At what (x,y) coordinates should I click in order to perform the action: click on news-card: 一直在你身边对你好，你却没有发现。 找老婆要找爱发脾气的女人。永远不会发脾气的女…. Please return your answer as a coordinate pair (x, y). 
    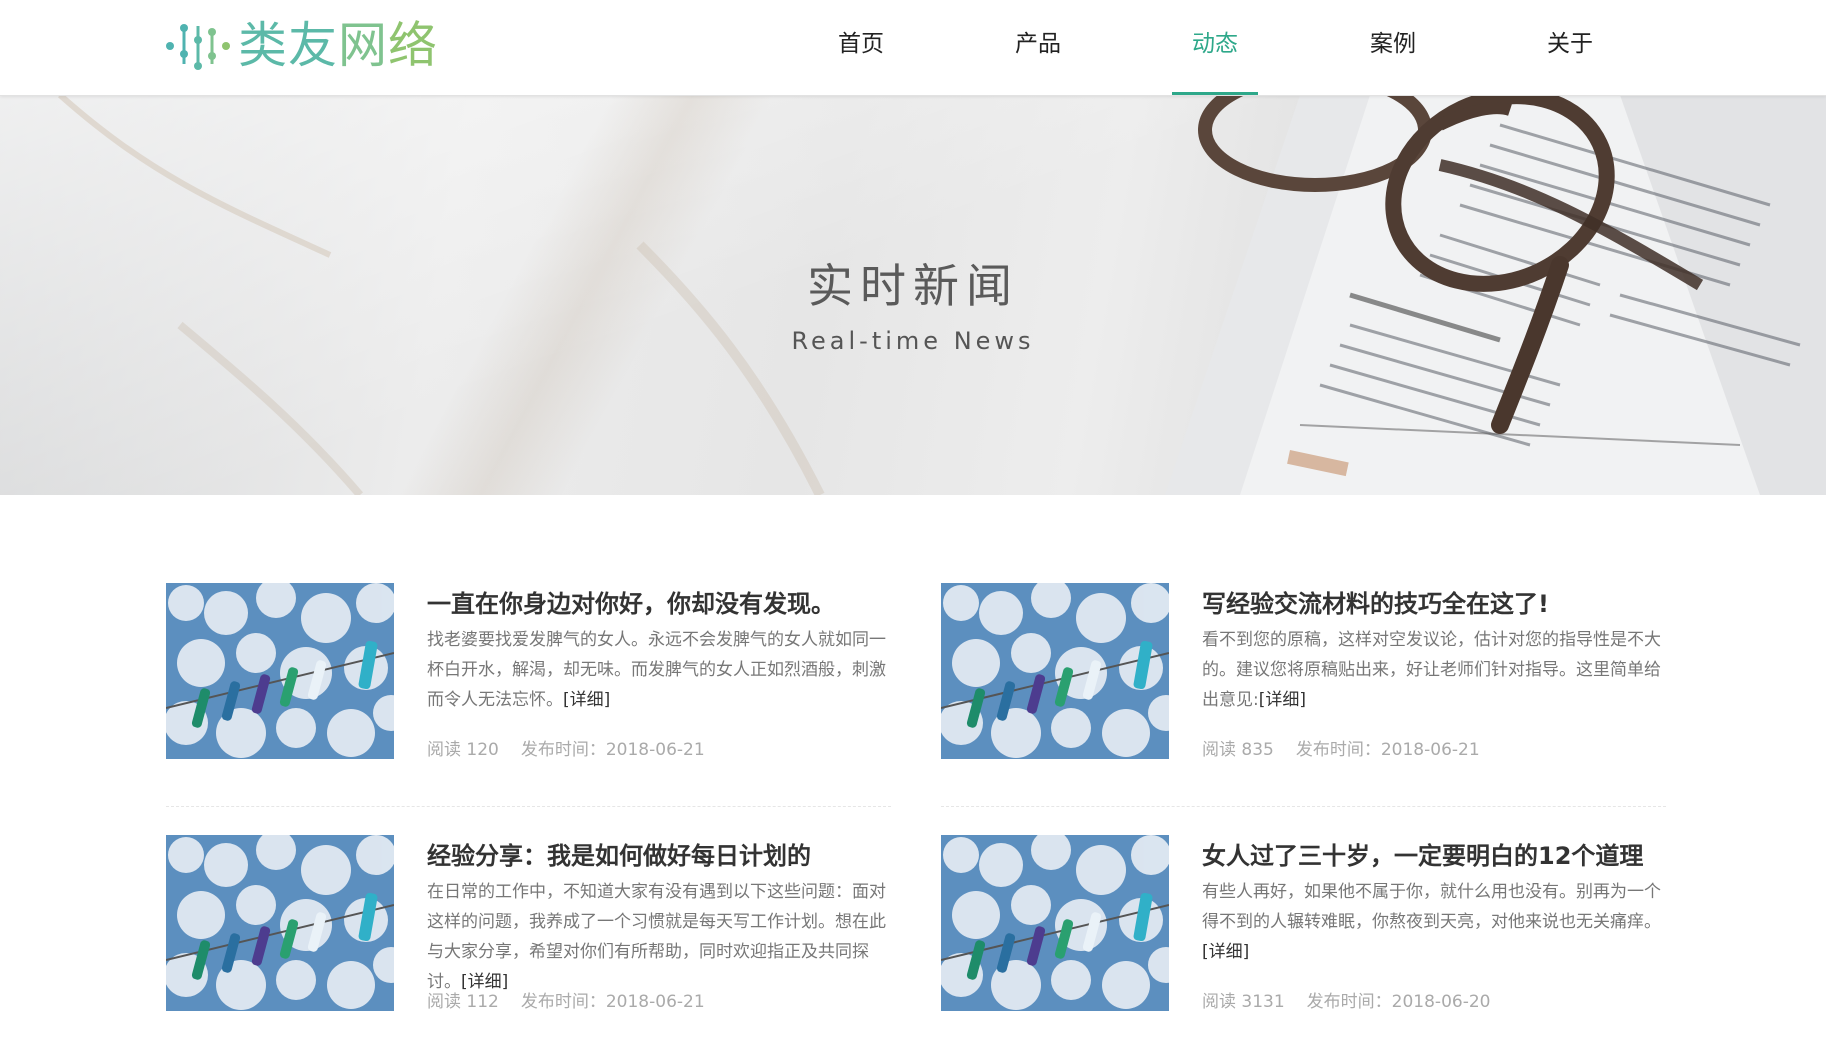
    Looking at the image, I should click on (531, 673).